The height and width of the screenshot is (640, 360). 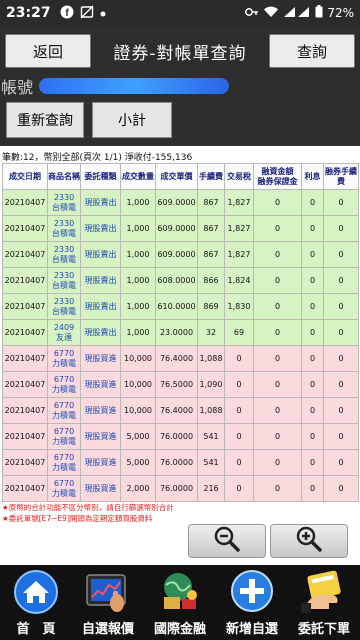 What do you see at coordinates (271, 13) in the screenshot?
I see `wifi-icon` at bounding box center [271, 13].